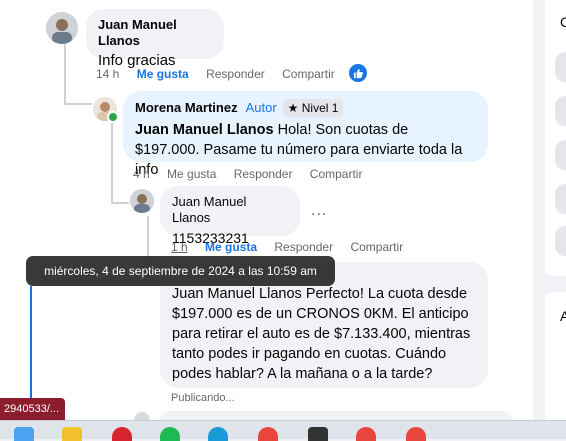 The image size is (566, 441). I want to click on badge-label: Nivel 1, so click(320, 108).